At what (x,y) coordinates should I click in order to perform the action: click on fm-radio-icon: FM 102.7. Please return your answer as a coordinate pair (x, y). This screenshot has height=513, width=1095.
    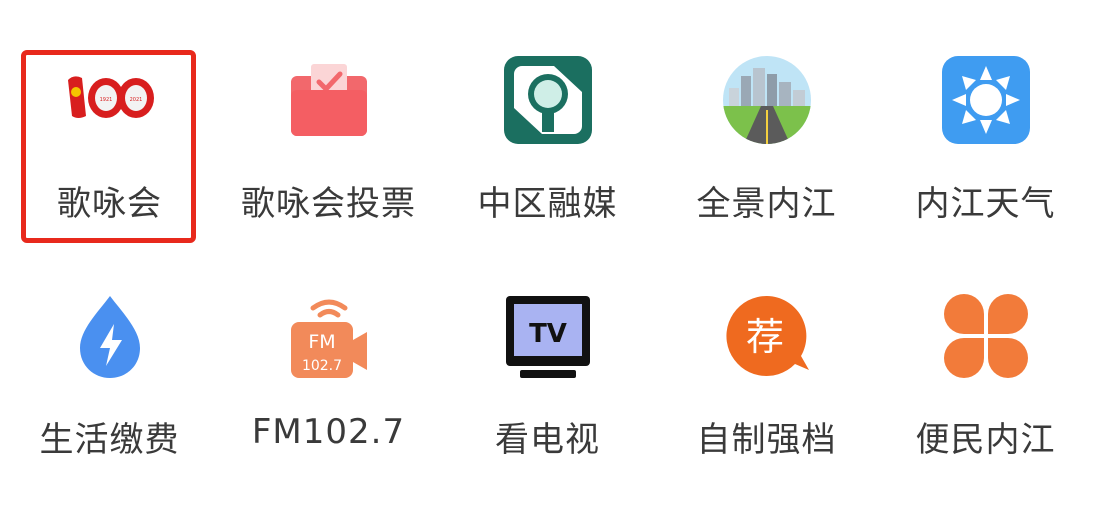
    Looking at the image, I should click on (329, 336).